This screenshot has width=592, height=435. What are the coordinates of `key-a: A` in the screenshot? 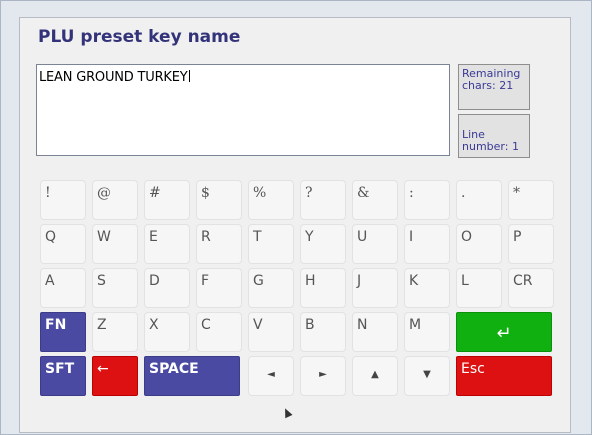 It's located at (63, 288).